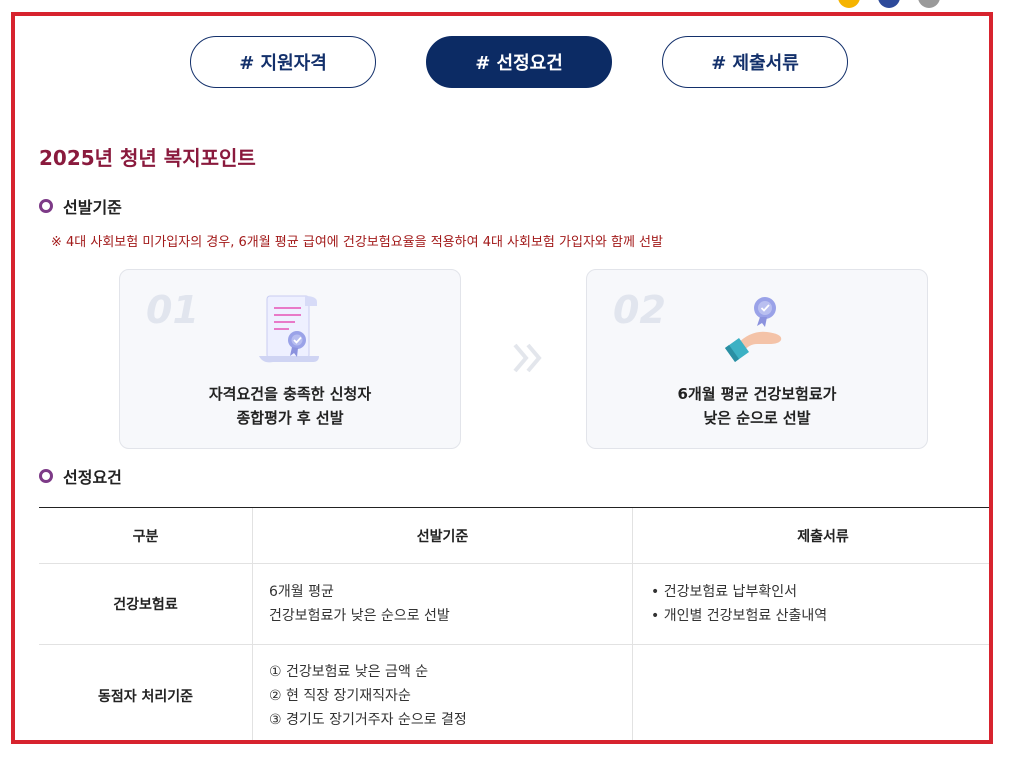  Describe the element at coordinates (172, 310) in the screenshot. I see `step-number: 01` at that location.